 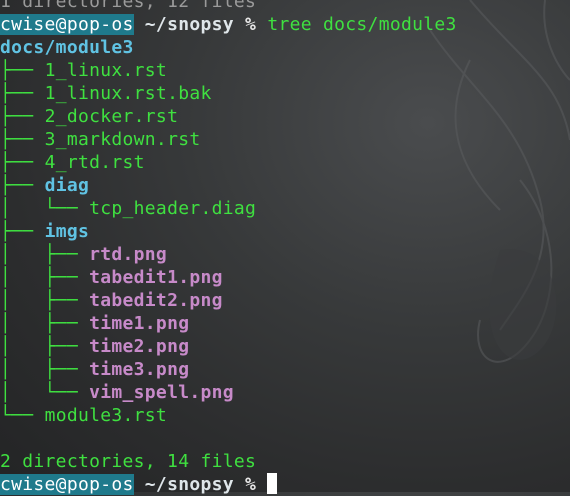 What do you see at coordinates (285, 254) in the screenshot?
I see `tree-entry: │ ├── rtd.png` at bounding box center [285, 254].